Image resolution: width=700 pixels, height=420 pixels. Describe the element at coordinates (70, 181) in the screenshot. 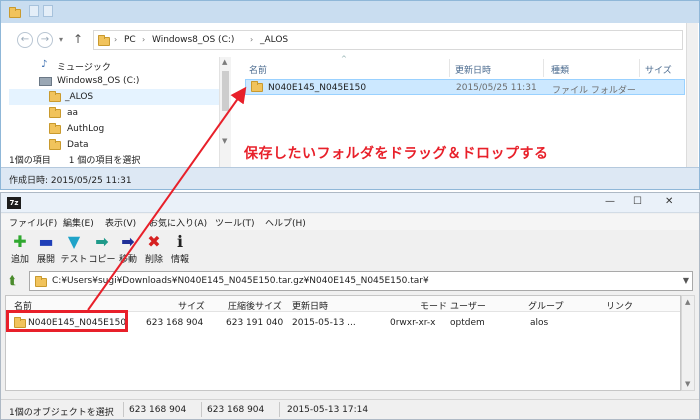

I see `details-created: 作成日時: 2015/05/25 11:31` at that location.